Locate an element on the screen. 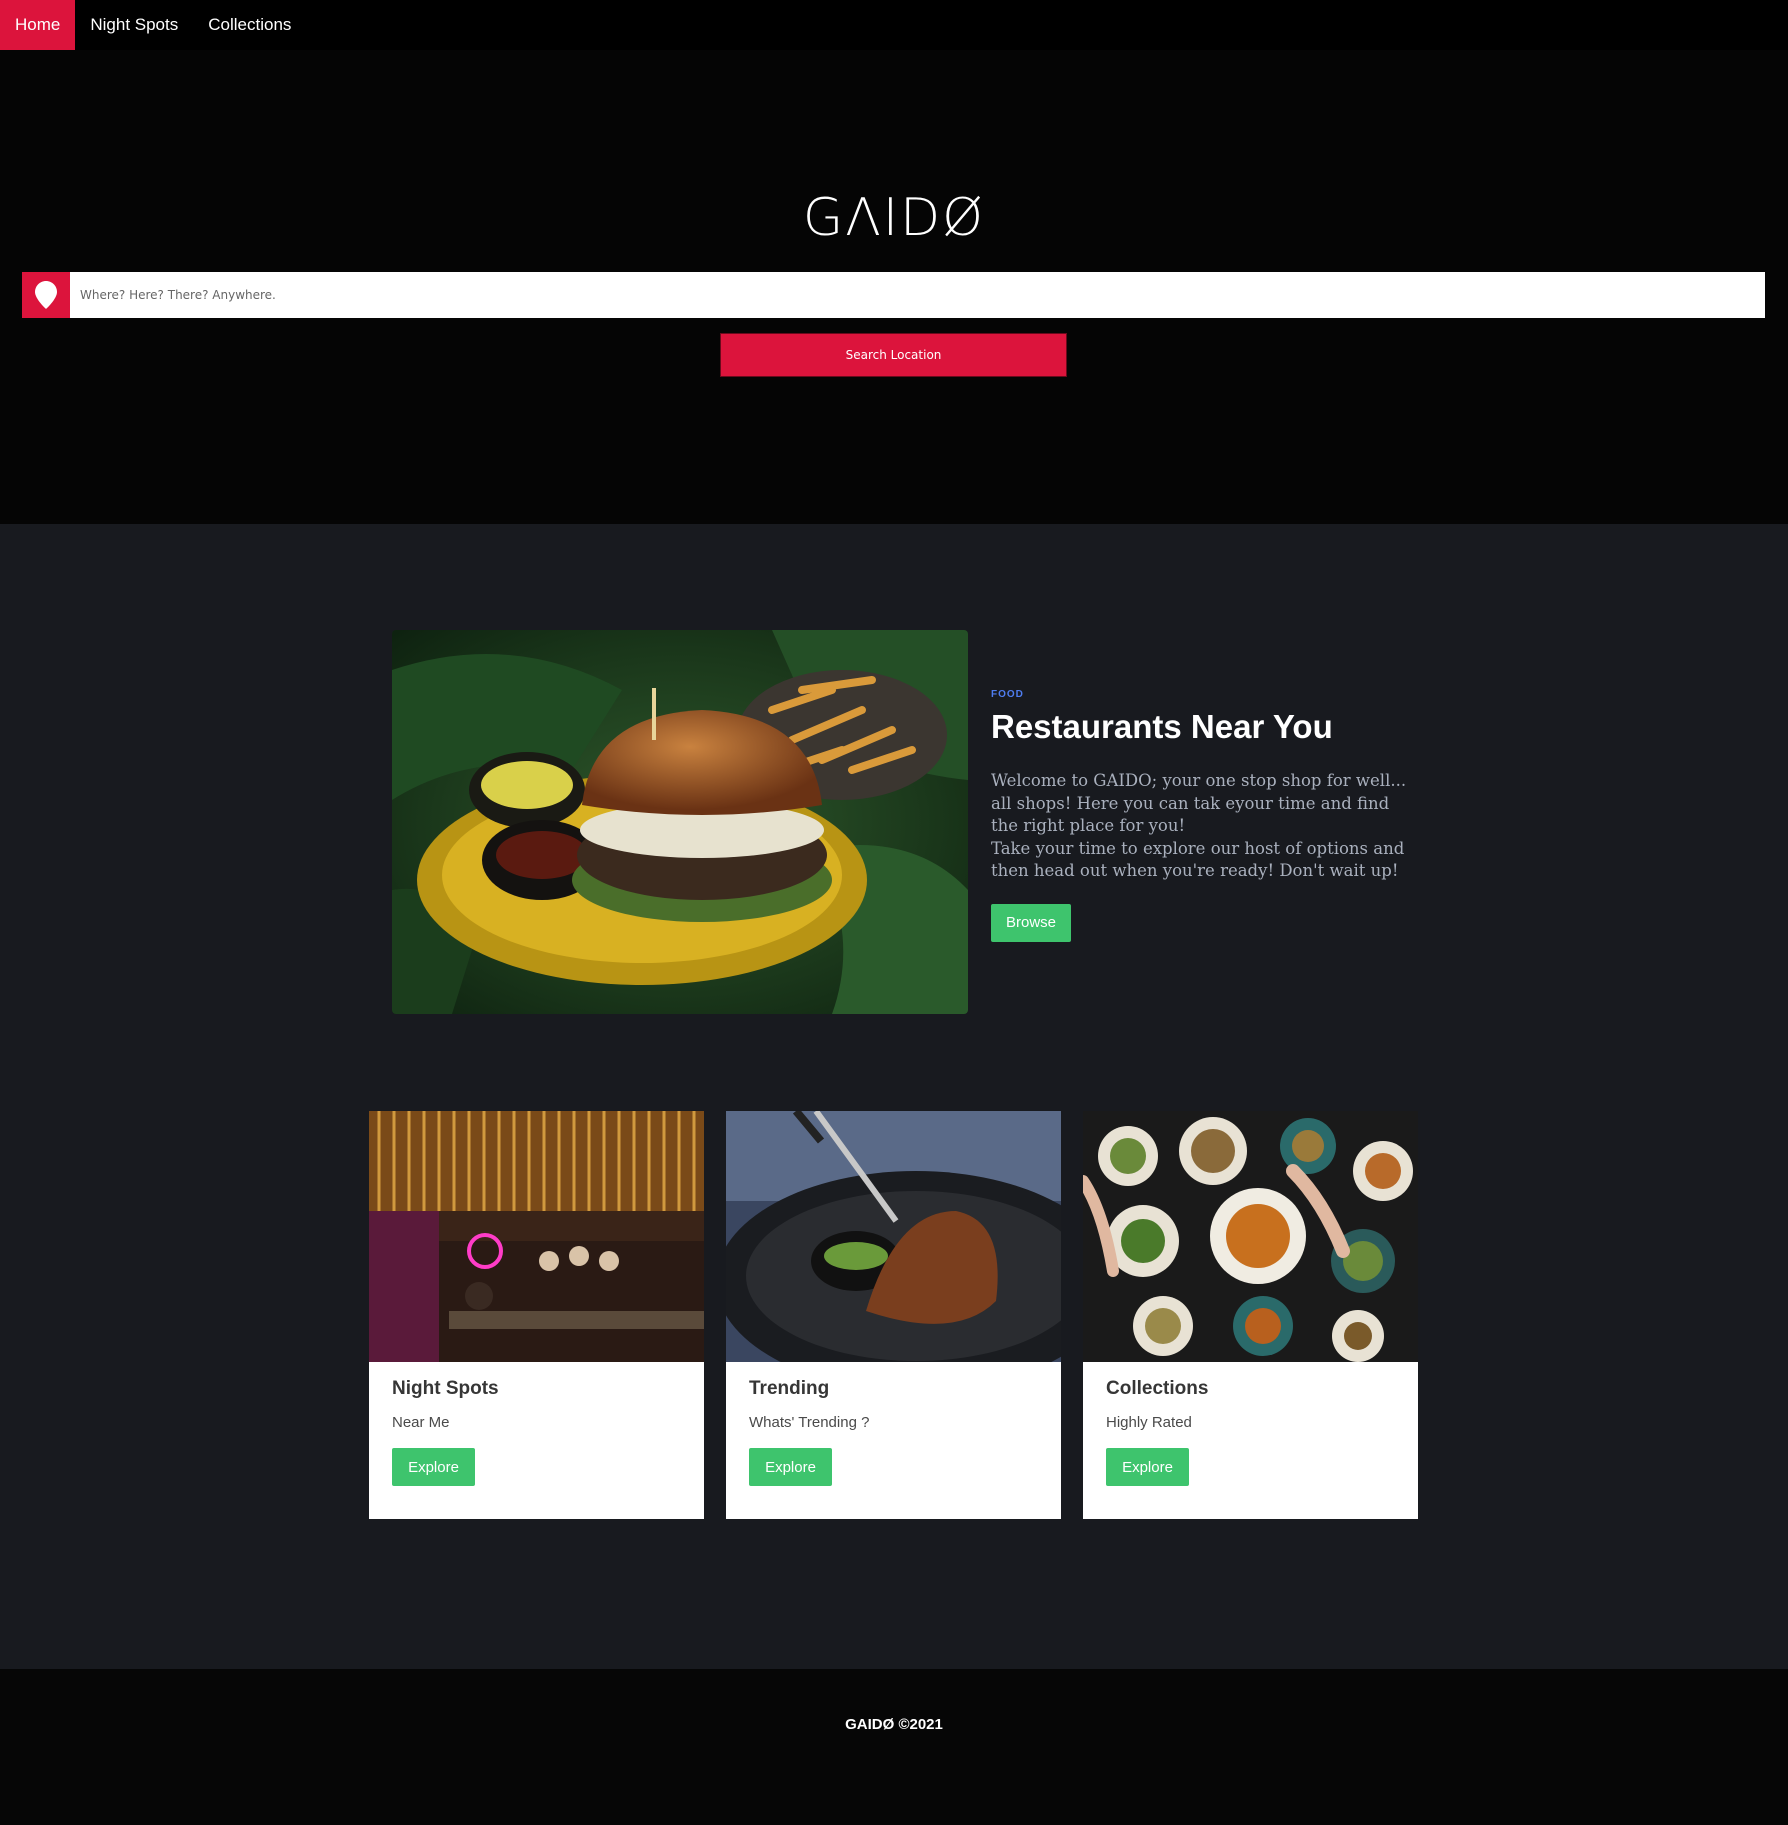 Image resolution: width=1788 pixels, height=1825 pixels. top-nav: Home Night Spots Collections is located at coordinates (894, 25).